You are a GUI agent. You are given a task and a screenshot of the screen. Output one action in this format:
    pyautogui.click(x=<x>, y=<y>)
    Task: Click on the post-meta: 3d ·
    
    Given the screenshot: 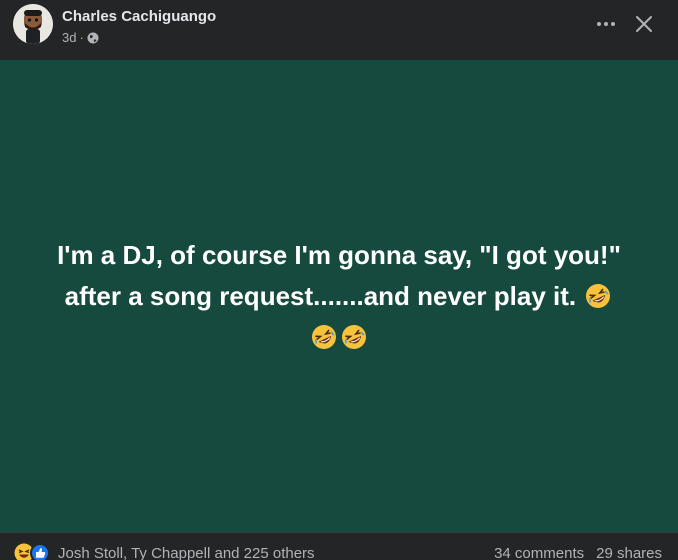 What is the action you would take?
    pyautogui.click(x=80, y=37)
    